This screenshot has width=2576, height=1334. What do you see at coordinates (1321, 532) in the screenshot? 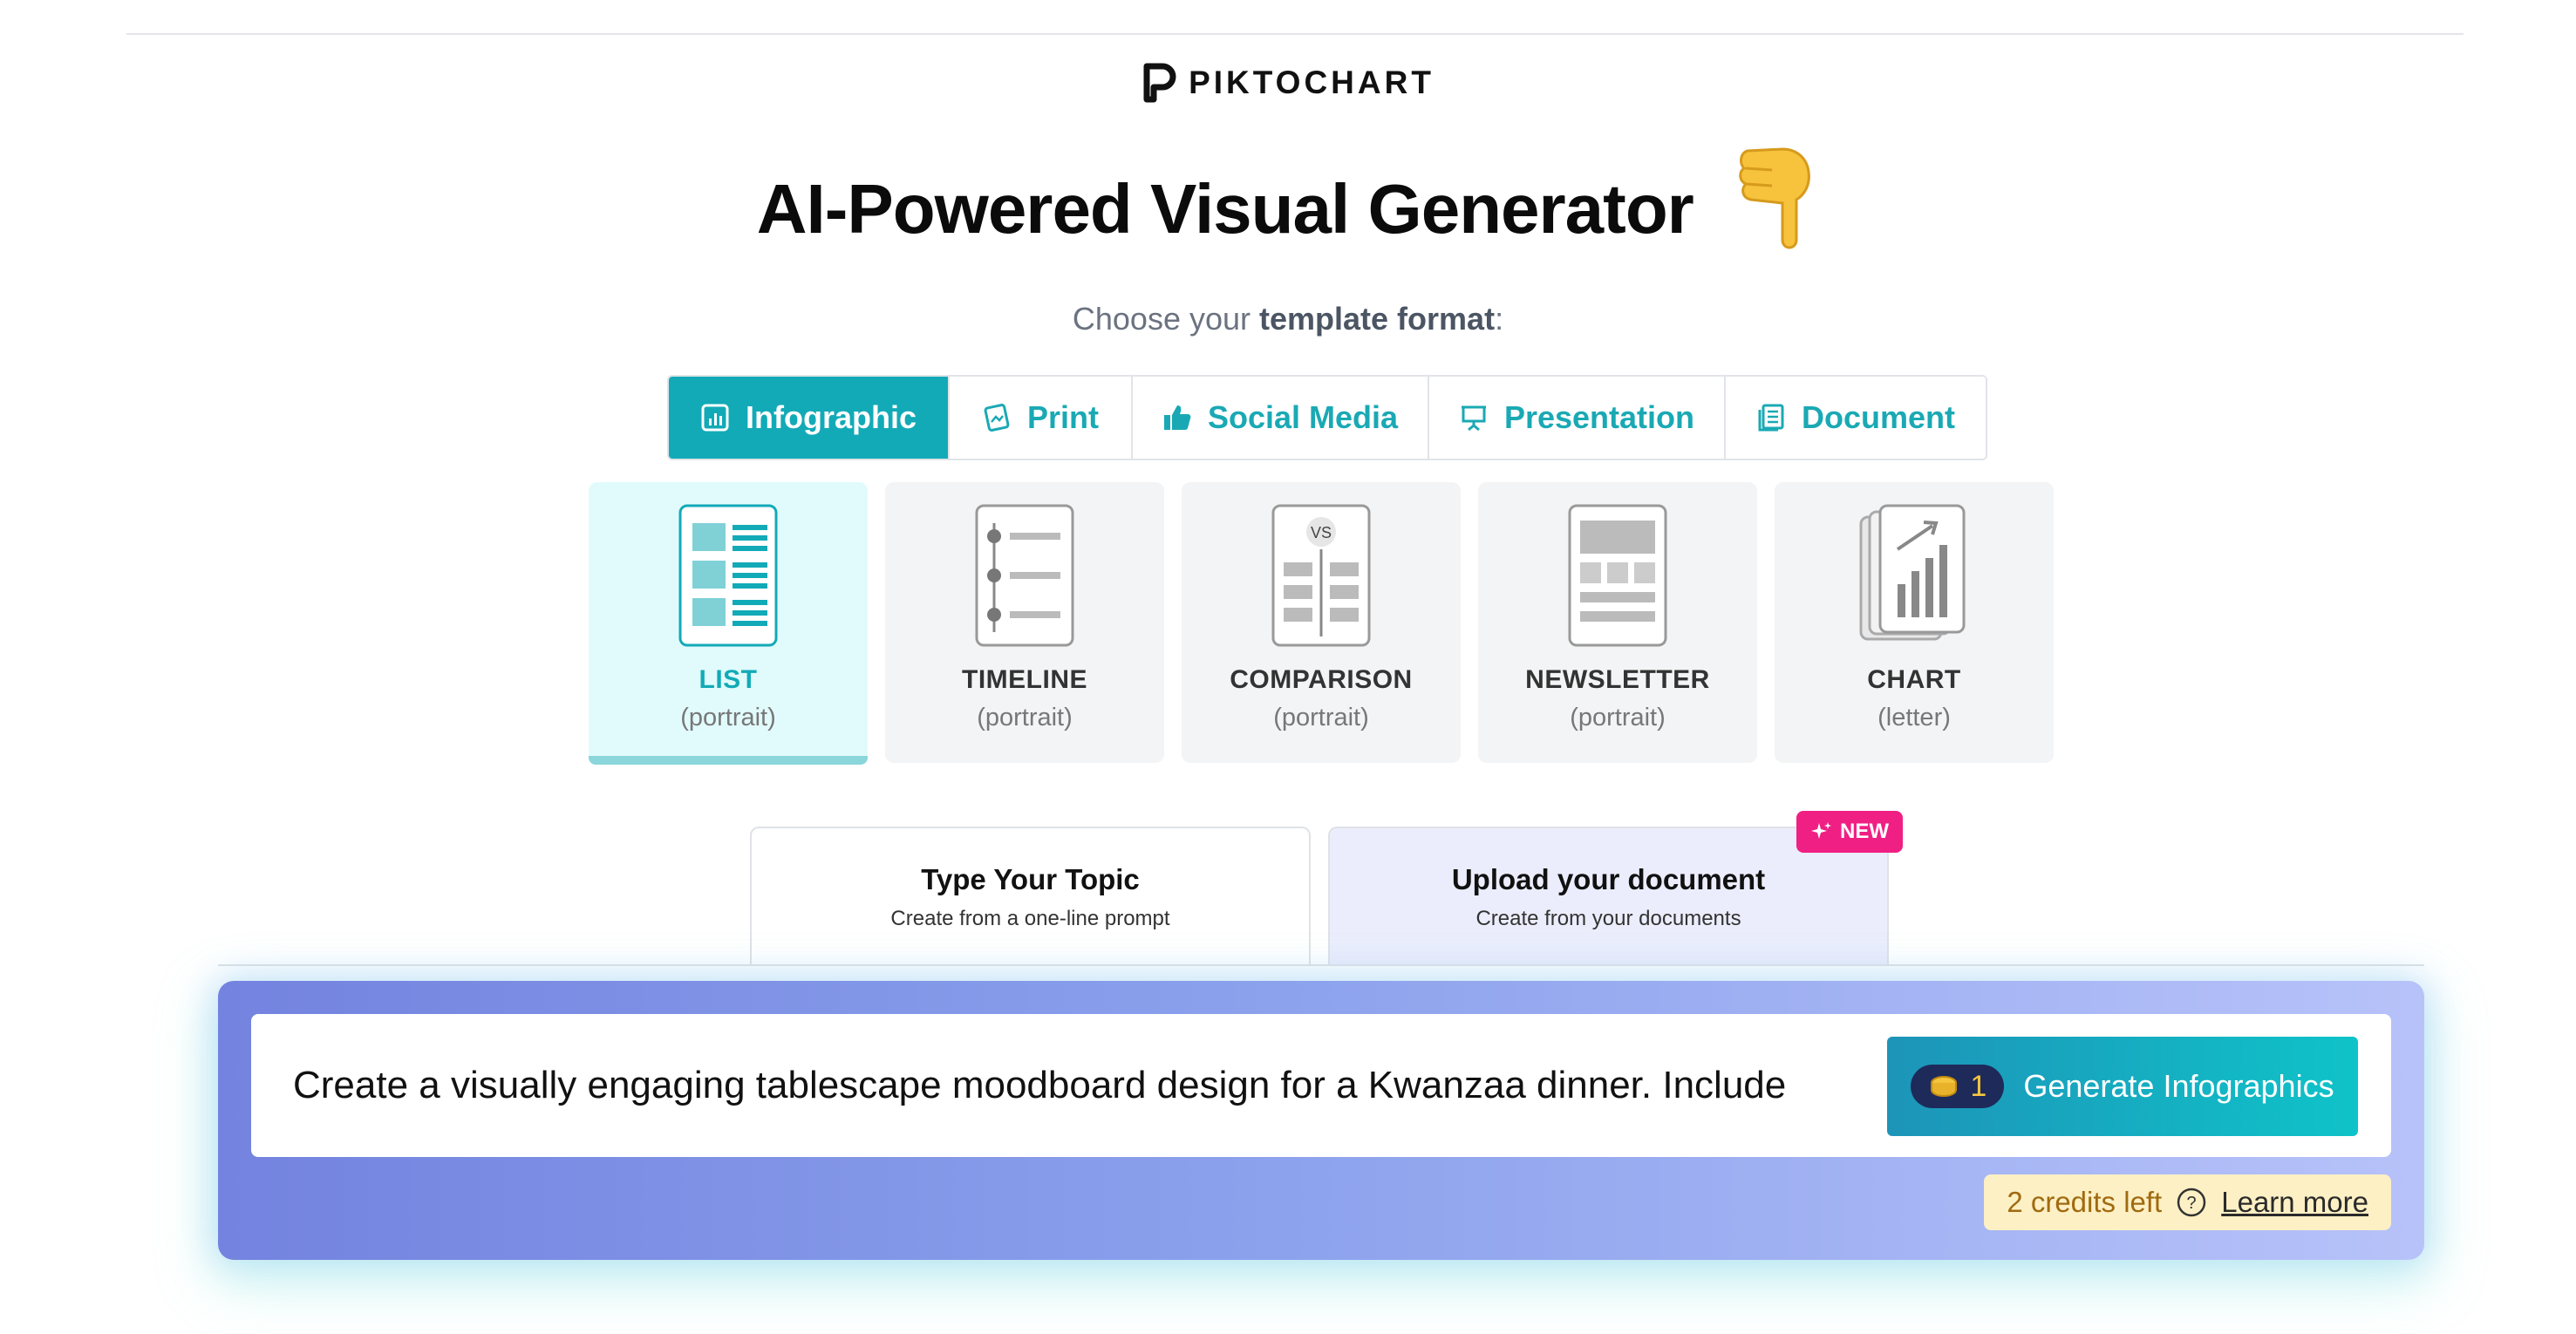
I see `svg-text: VS` at bounding box center [1321, 532].